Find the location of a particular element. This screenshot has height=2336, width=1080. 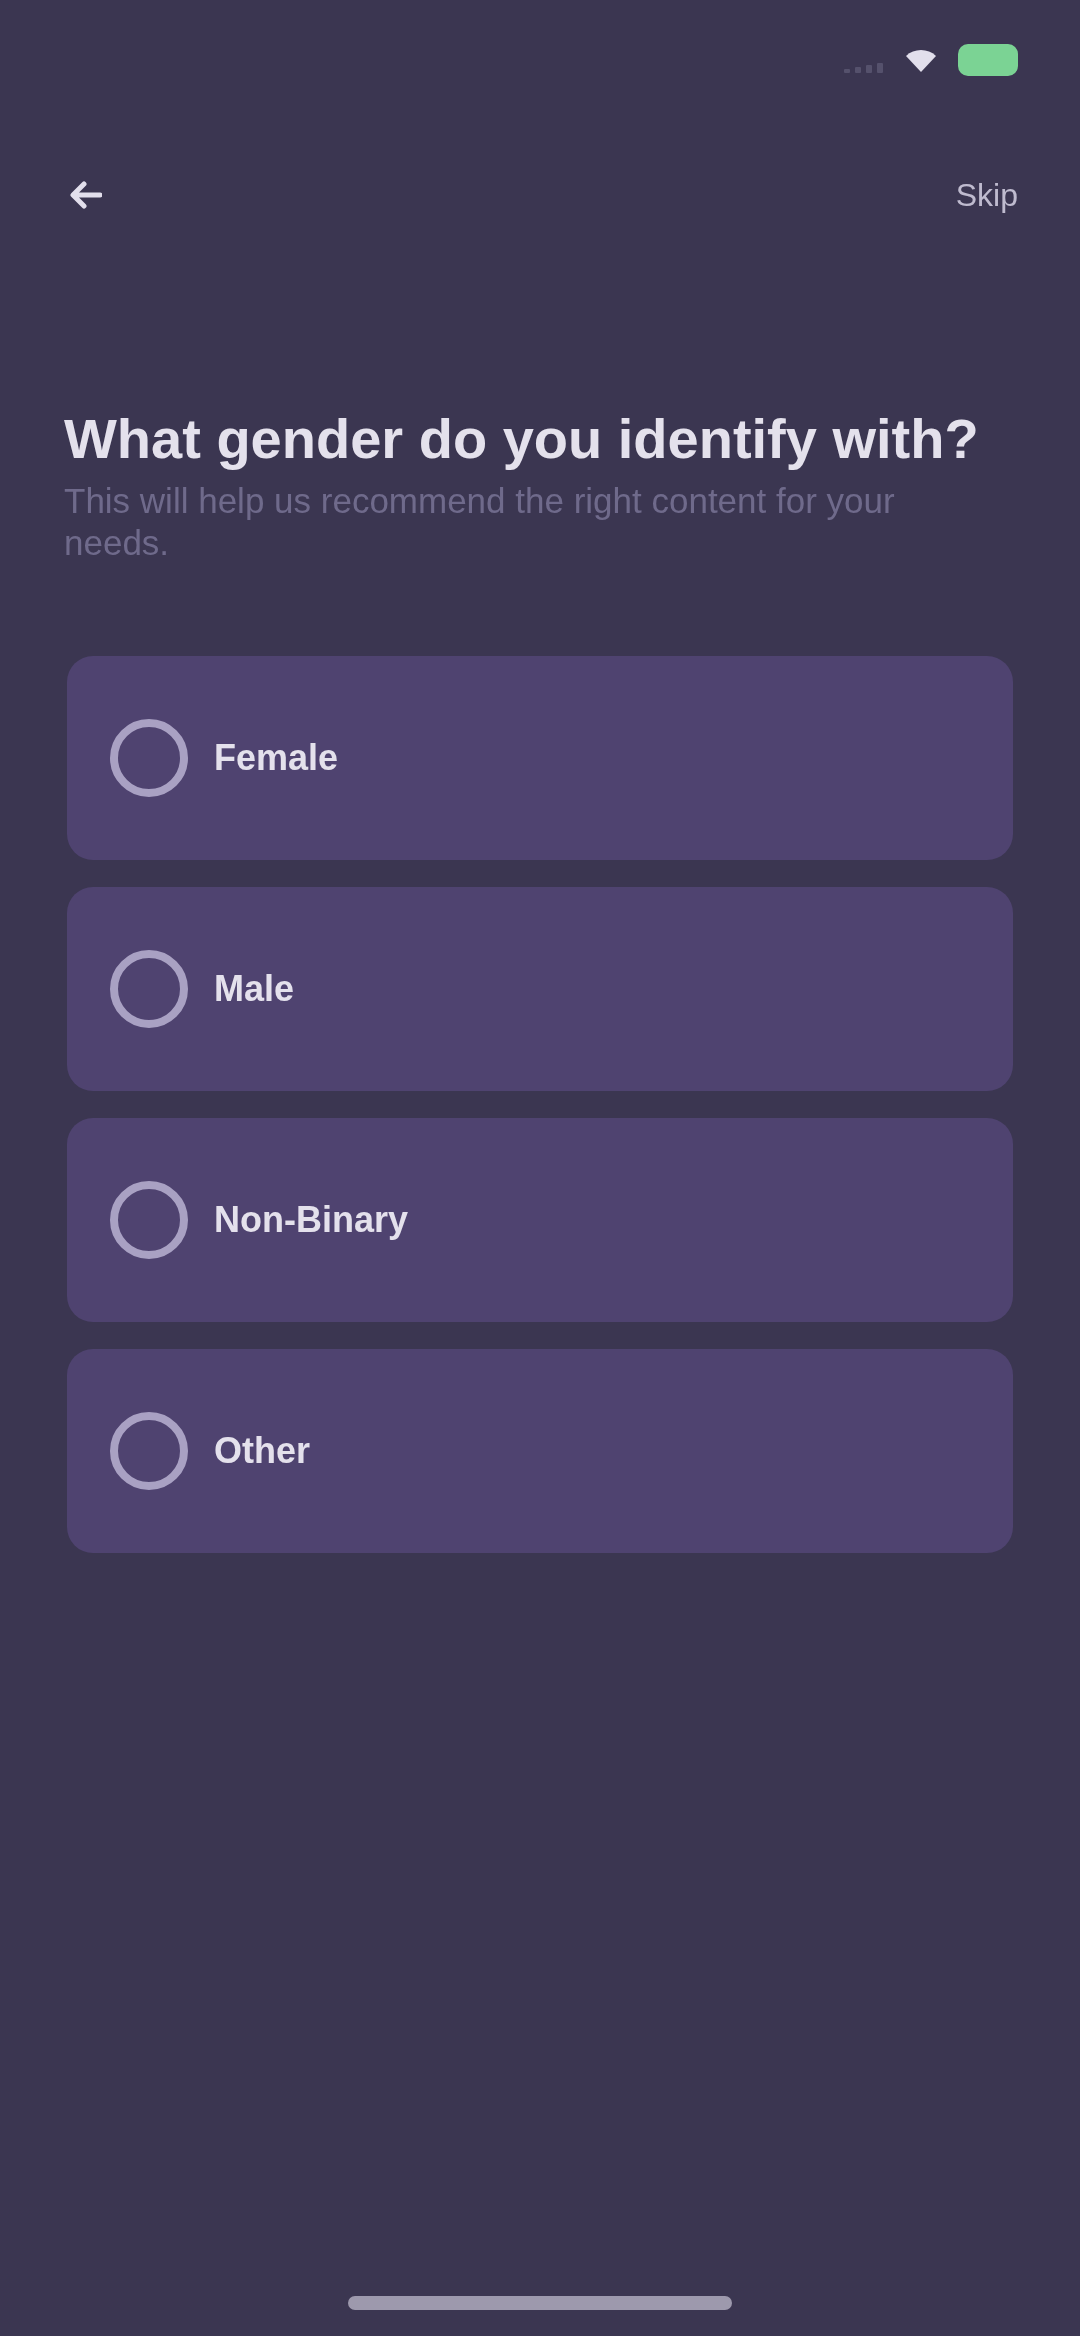

option-card: Male is located at coordinates (540, 989).